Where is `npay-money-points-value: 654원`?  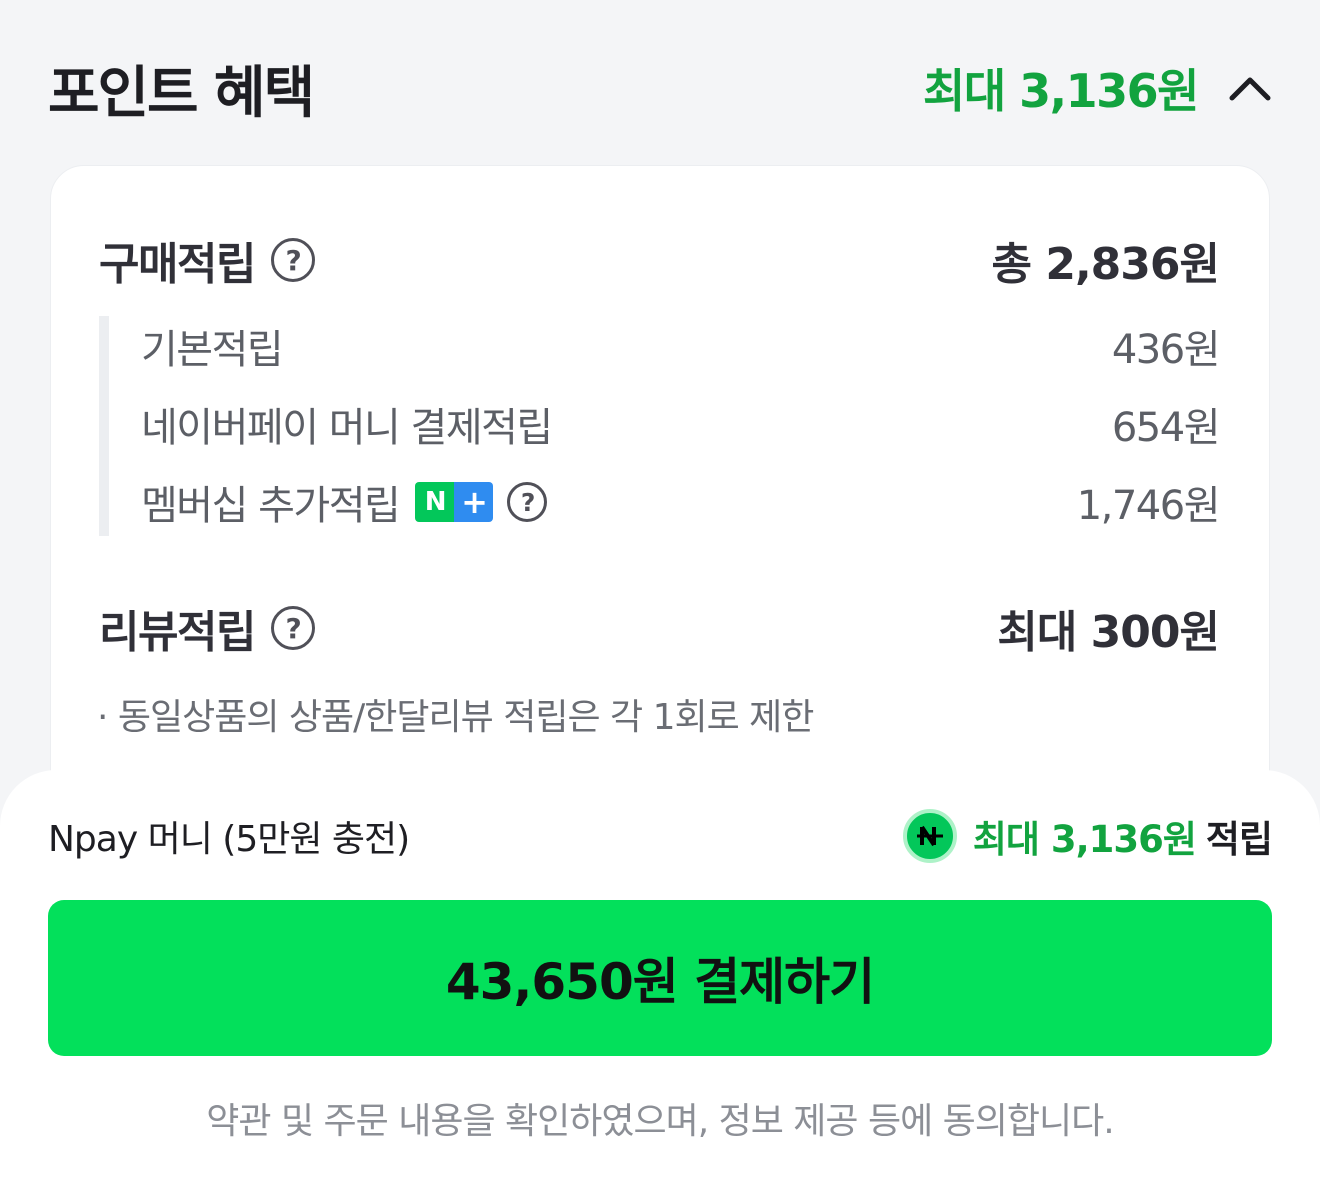 npay-money-points-value: 654원 is located at coordinates (1166, 428).